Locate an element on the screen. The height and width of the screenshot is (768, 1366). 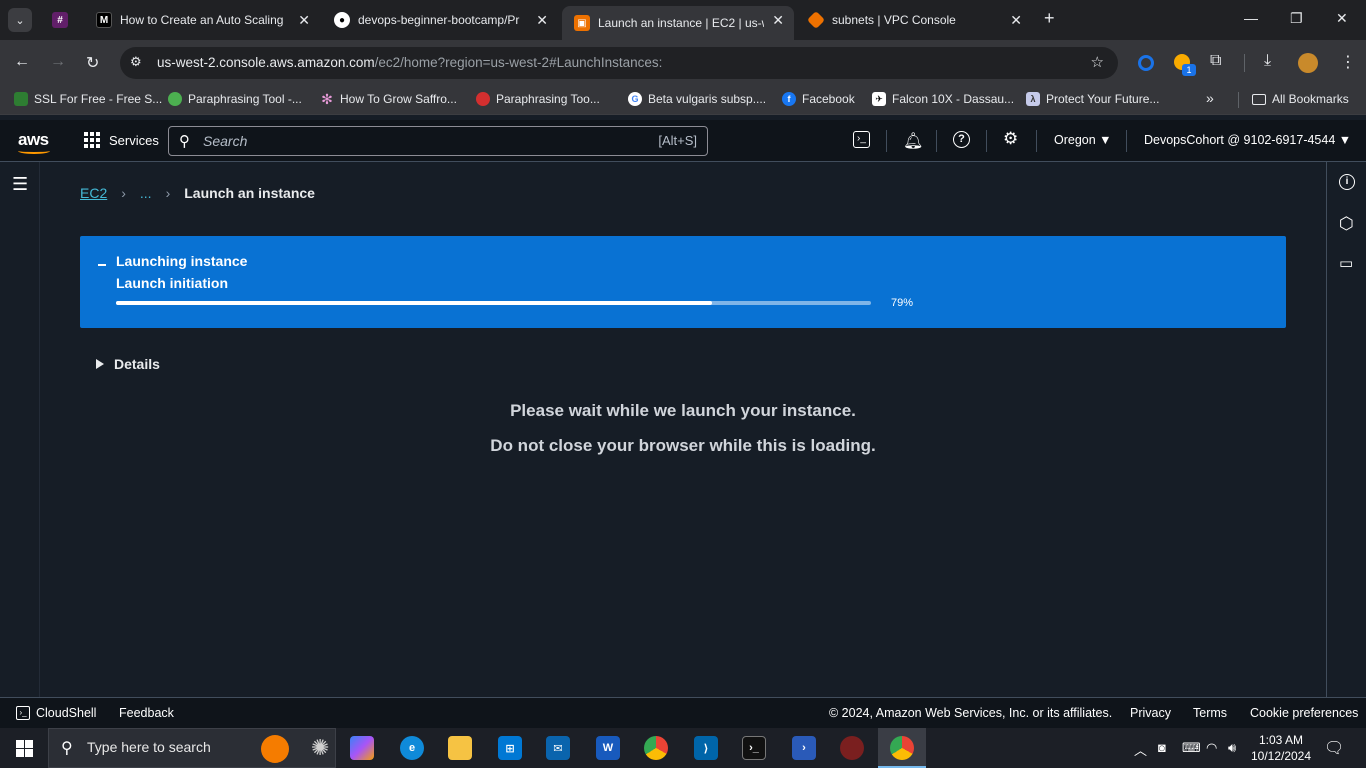
plane-icon: ✈ is located at coordinates (879, 99).